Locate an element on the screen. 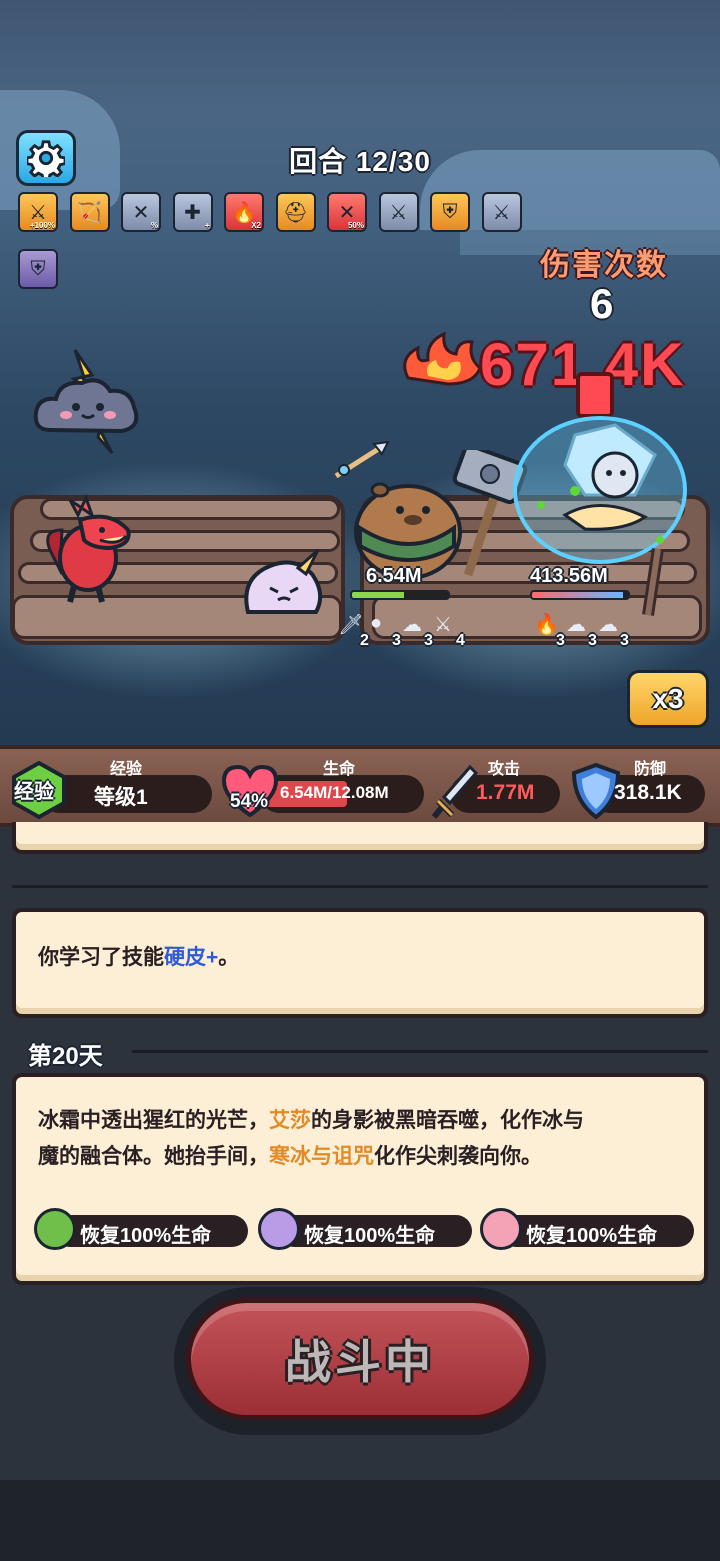 The image size is (720, 1561). sword-icon is located at coordinates (455, 791).